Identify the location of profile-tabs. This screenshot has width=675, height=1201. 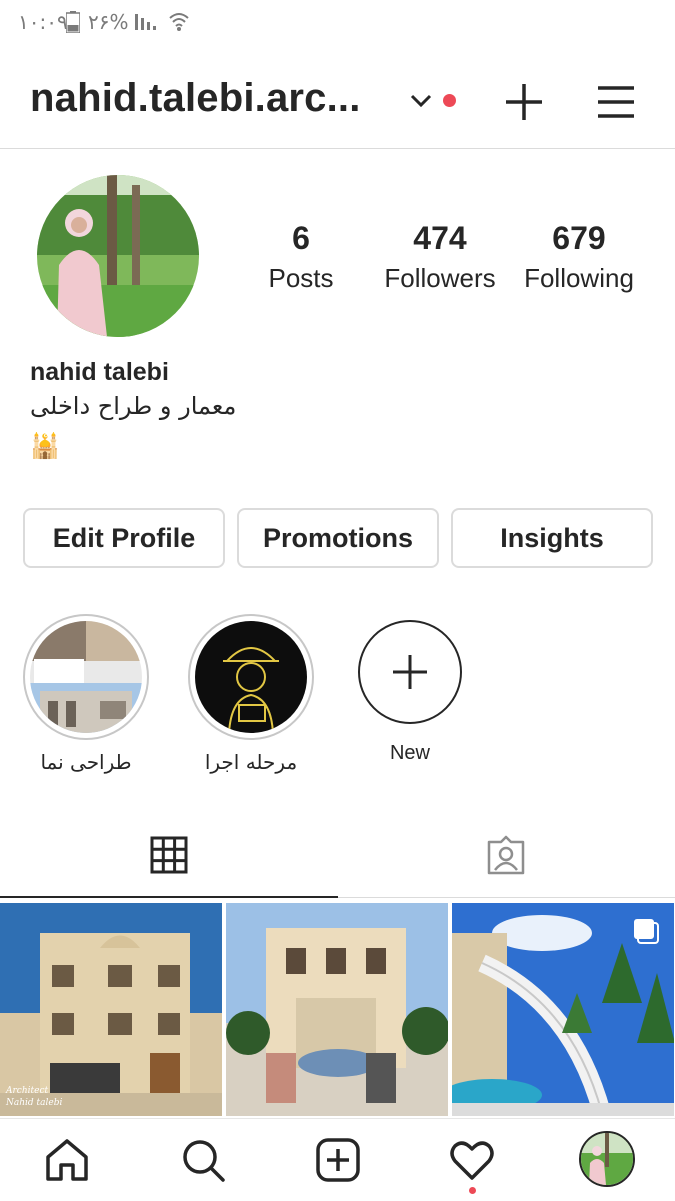
(337, 855).